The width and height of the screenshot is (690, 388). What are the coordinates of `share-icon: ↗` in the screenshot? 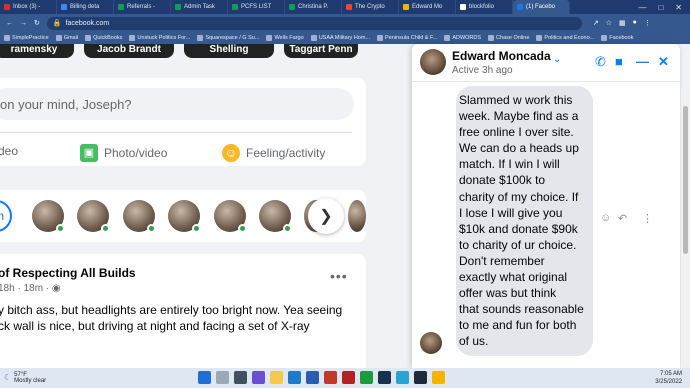 It's located at (596, 23).